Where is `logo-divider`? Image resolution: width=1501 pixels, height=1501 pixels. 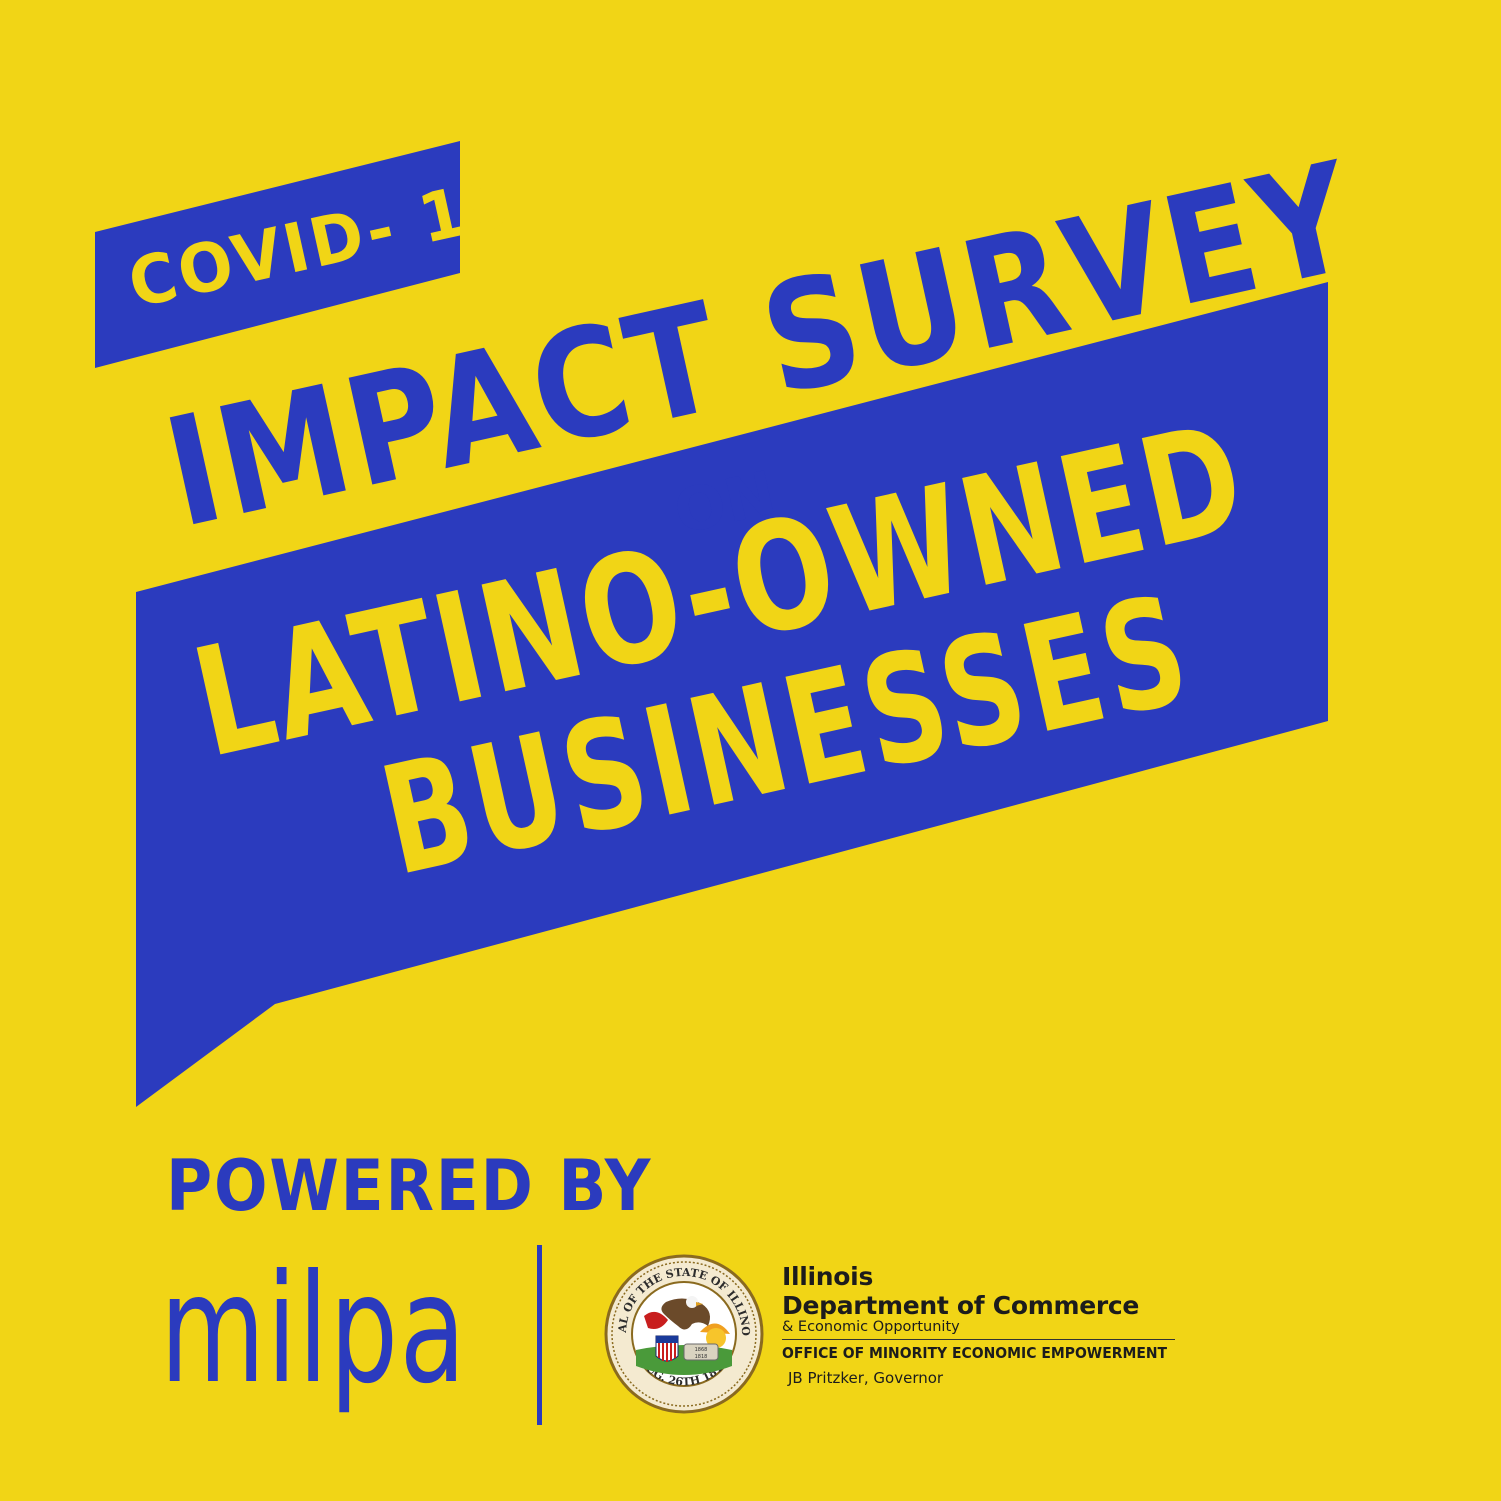
logo-divider is located at coordinates (539, 1335).